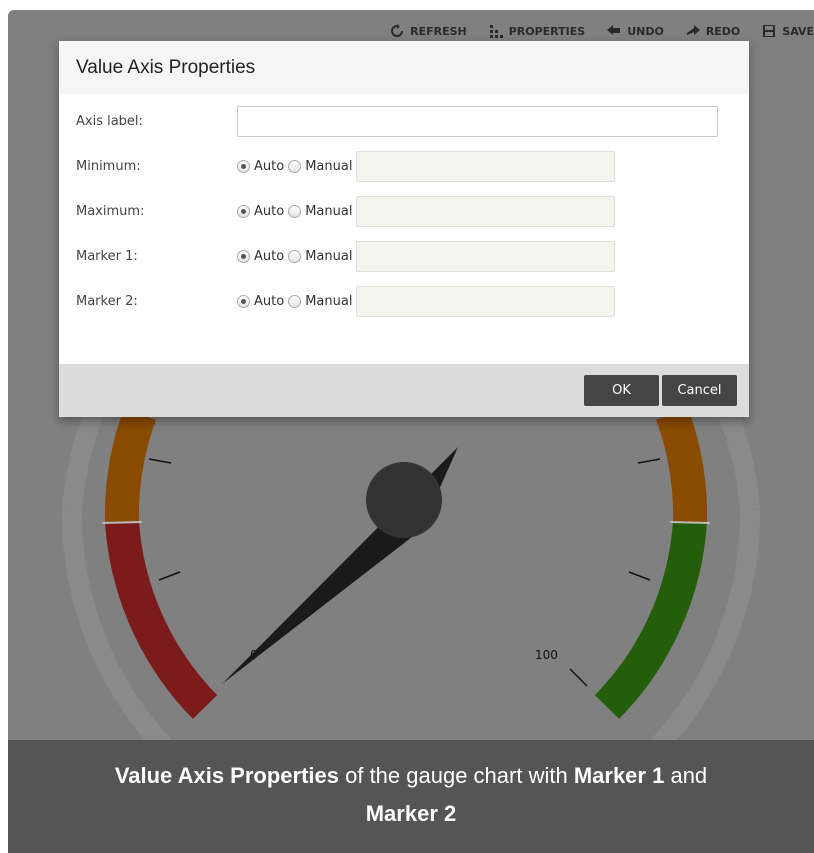 The height and width of the screenshot is (853, 814). Describe the element at coordinates (723, 31) in the screenshot. I see `redo-label: REDO` at that location.